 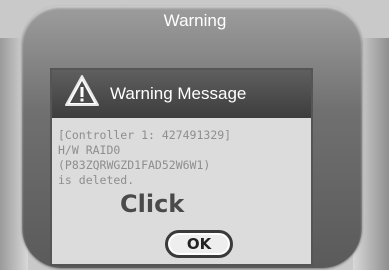 I want to click on message-line: is deleted., so click(x=96, y=180).